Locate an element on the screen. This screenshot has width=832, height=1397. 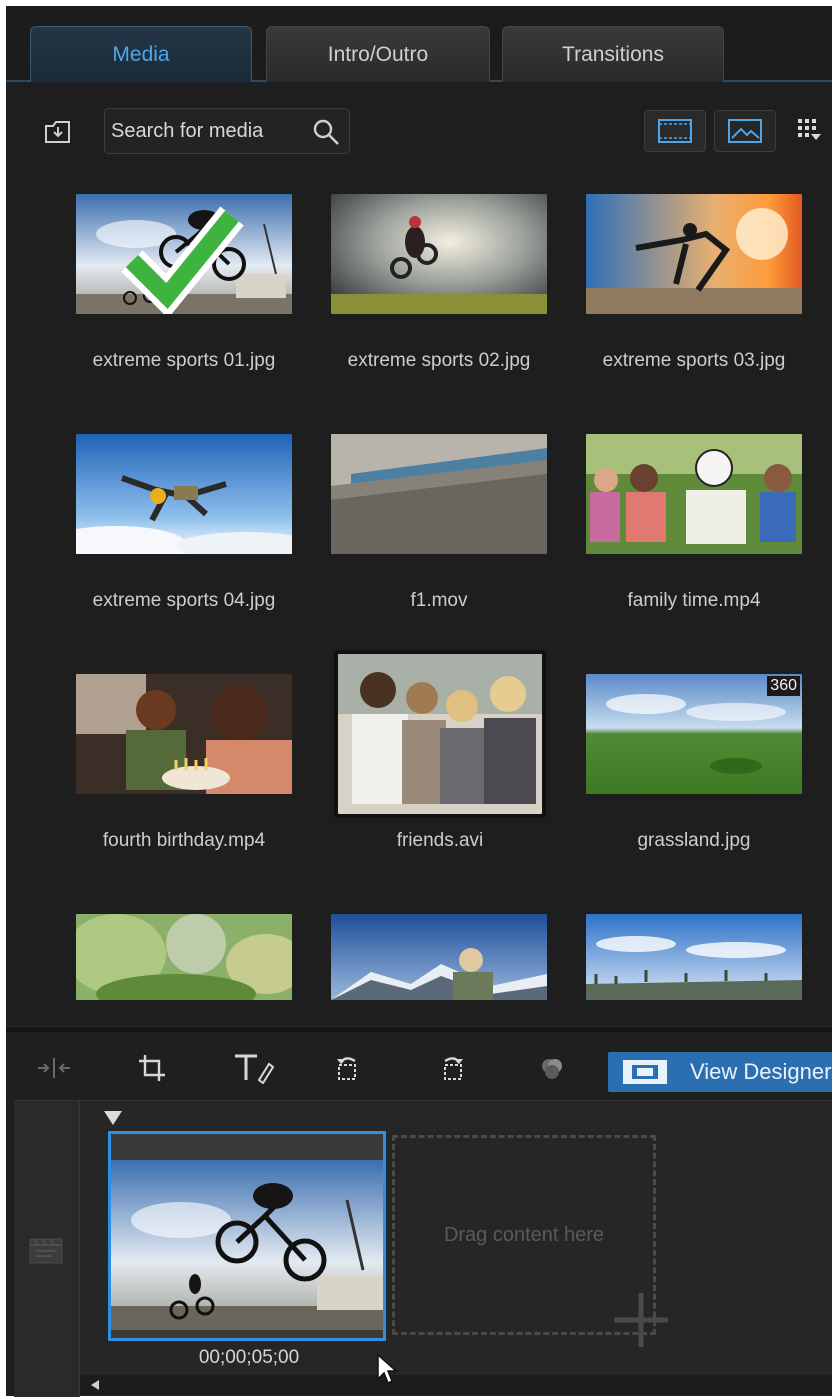
media-item: extreme sports 04.jpg is located at coordinates (184, 522).